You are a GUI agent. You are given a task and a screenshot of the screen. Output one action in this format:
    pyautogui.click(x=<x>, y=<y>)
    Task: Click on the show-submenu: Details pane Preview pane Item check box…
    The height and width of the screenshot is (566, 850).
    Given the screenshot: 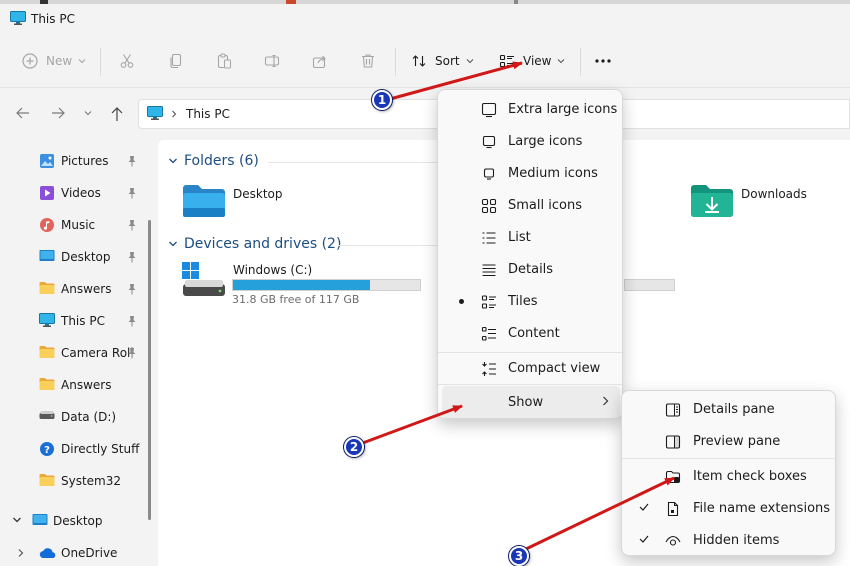 What is the action you would take?
    pyautogui.click(x=728, y=473)
    